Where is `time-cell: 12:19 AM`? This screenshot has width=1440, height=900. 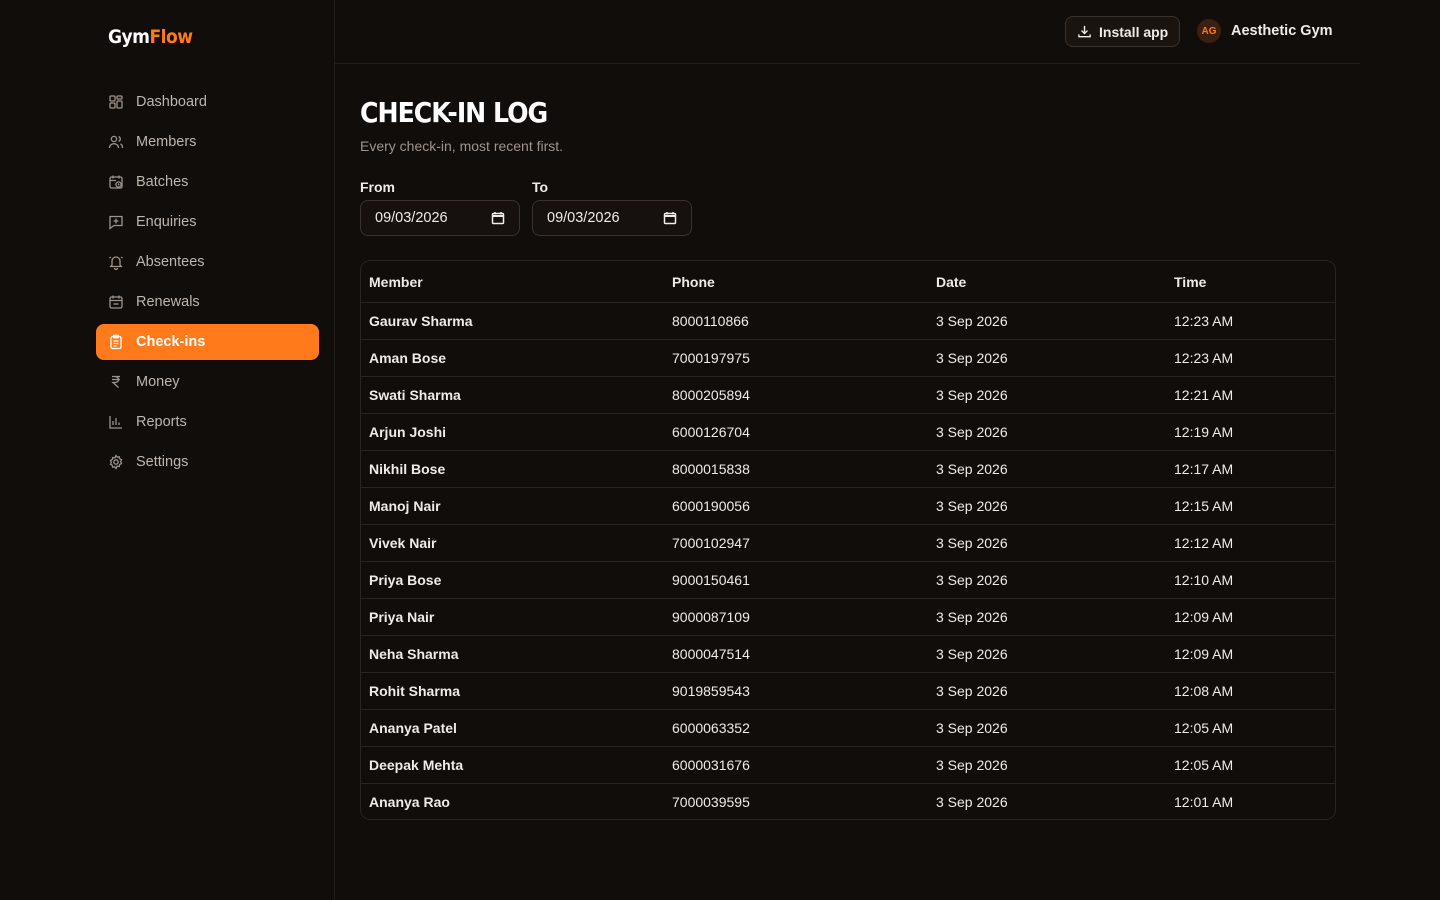
time-cell: 12:19 AM is located at coordinates (1250, 432).